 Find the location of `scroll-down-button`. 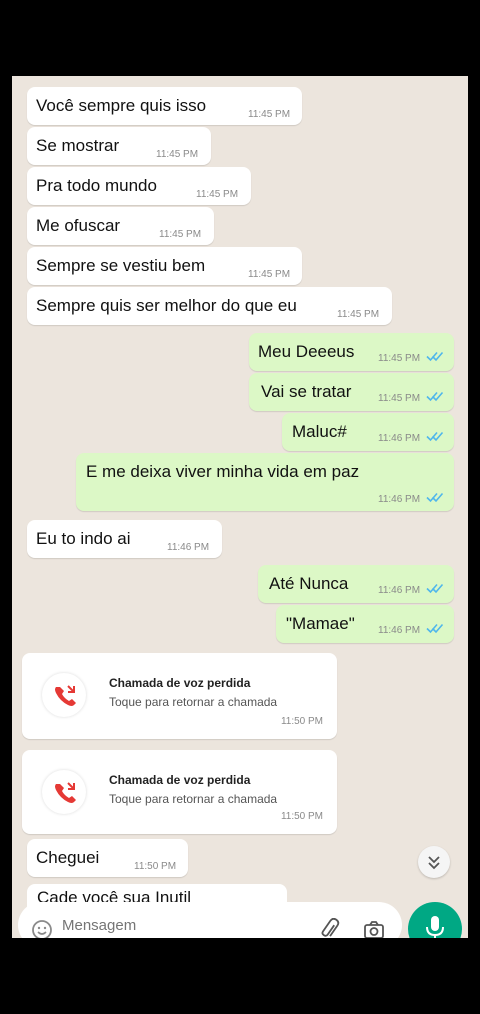

scroll-down-button is located at coordinates (434, 862).